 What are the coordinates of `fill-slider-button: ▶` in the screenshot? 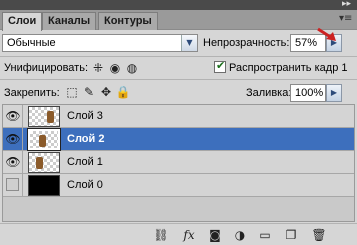 It's located at (334, 93).